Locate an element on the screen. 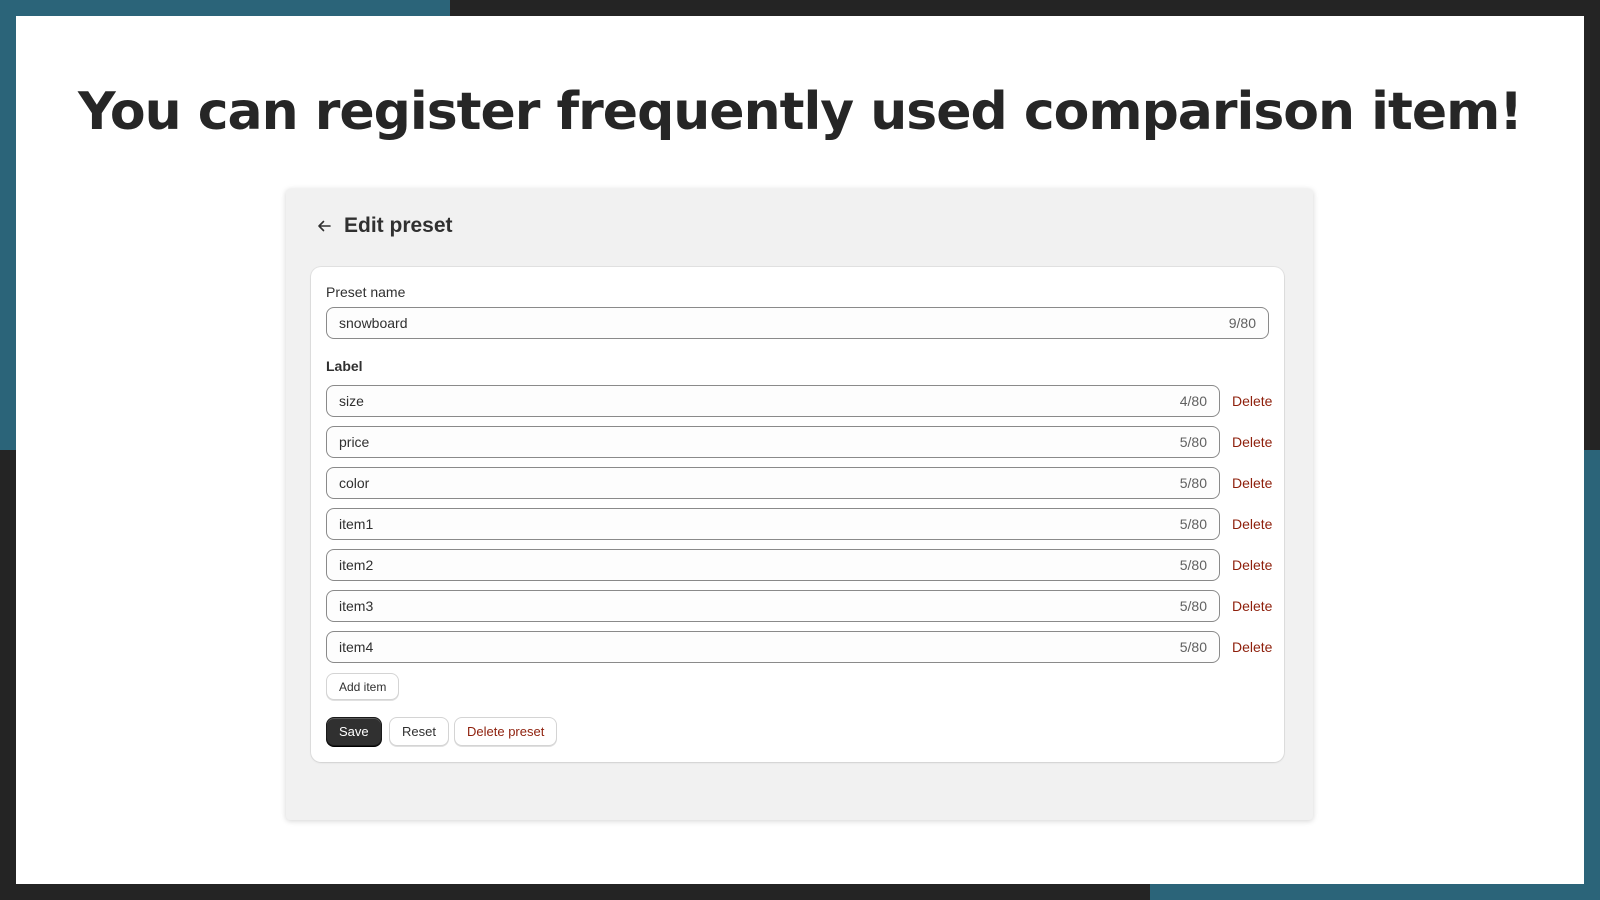  panel-header: Edit preset is located at coordinates (383, 226).